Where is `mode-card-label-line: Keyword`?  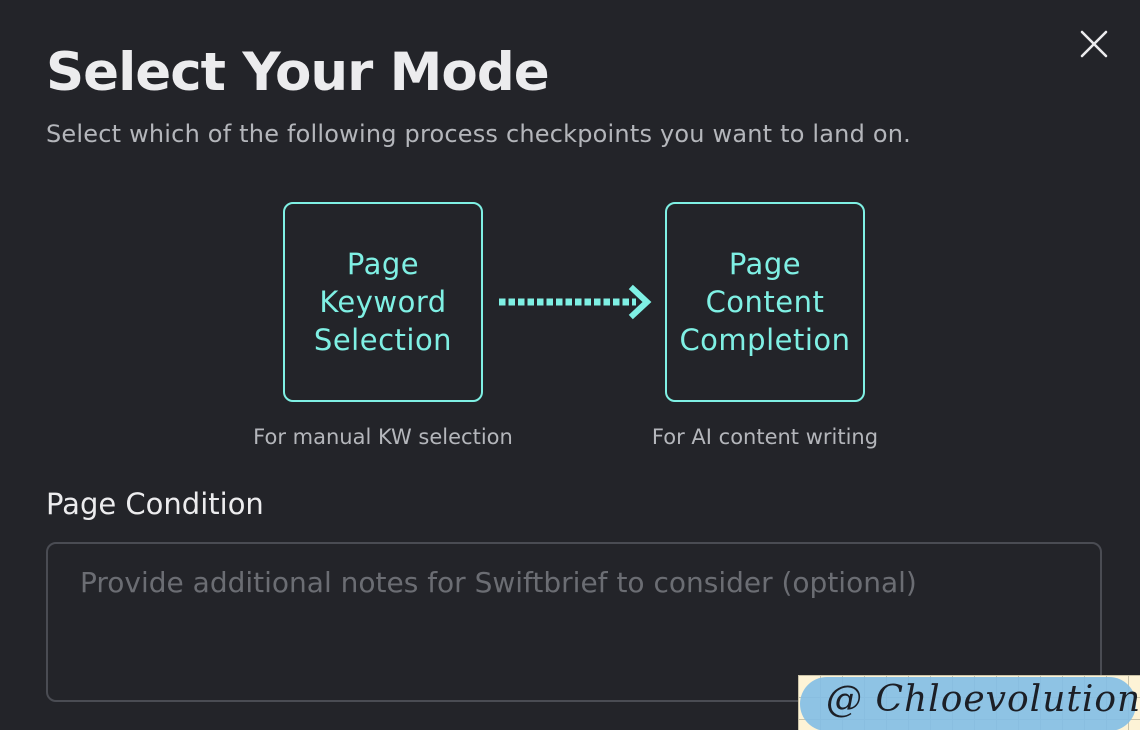
mode-card-label-line: Keyword is located at coordinates (383, 302).